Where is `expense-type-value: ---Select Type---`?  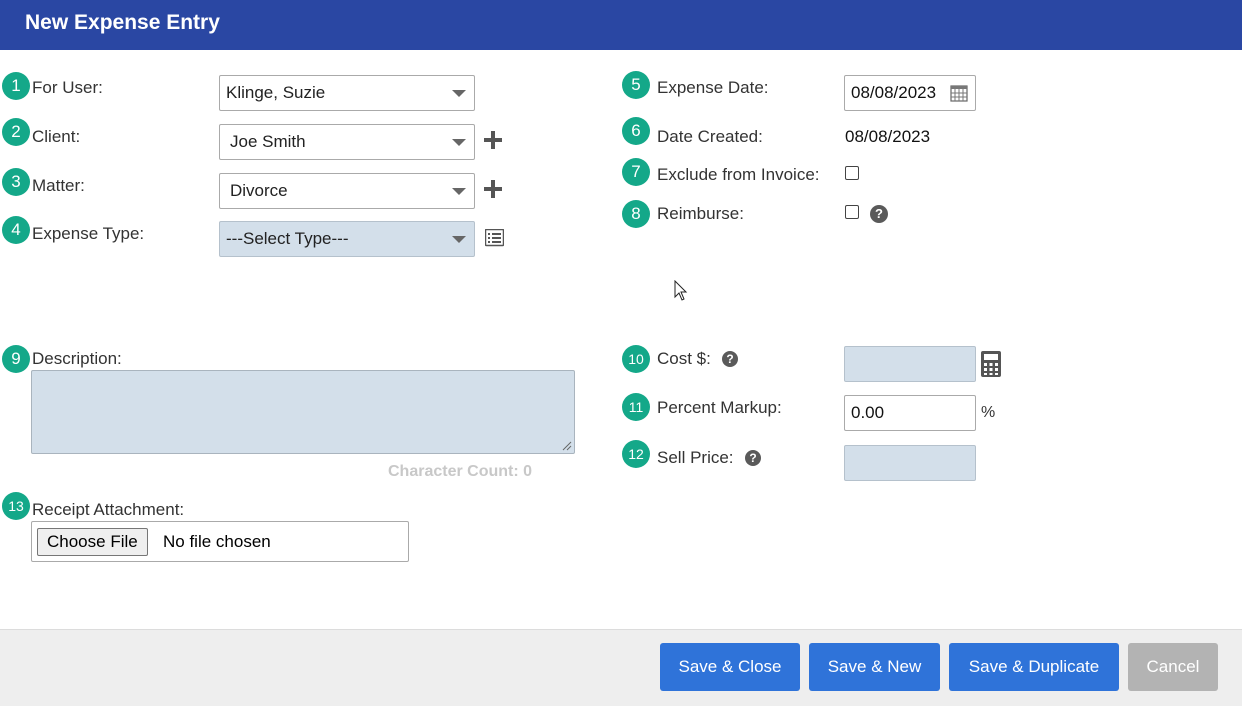 expense-type-value: ---Select Type--- is located at coordinates (287, 238).